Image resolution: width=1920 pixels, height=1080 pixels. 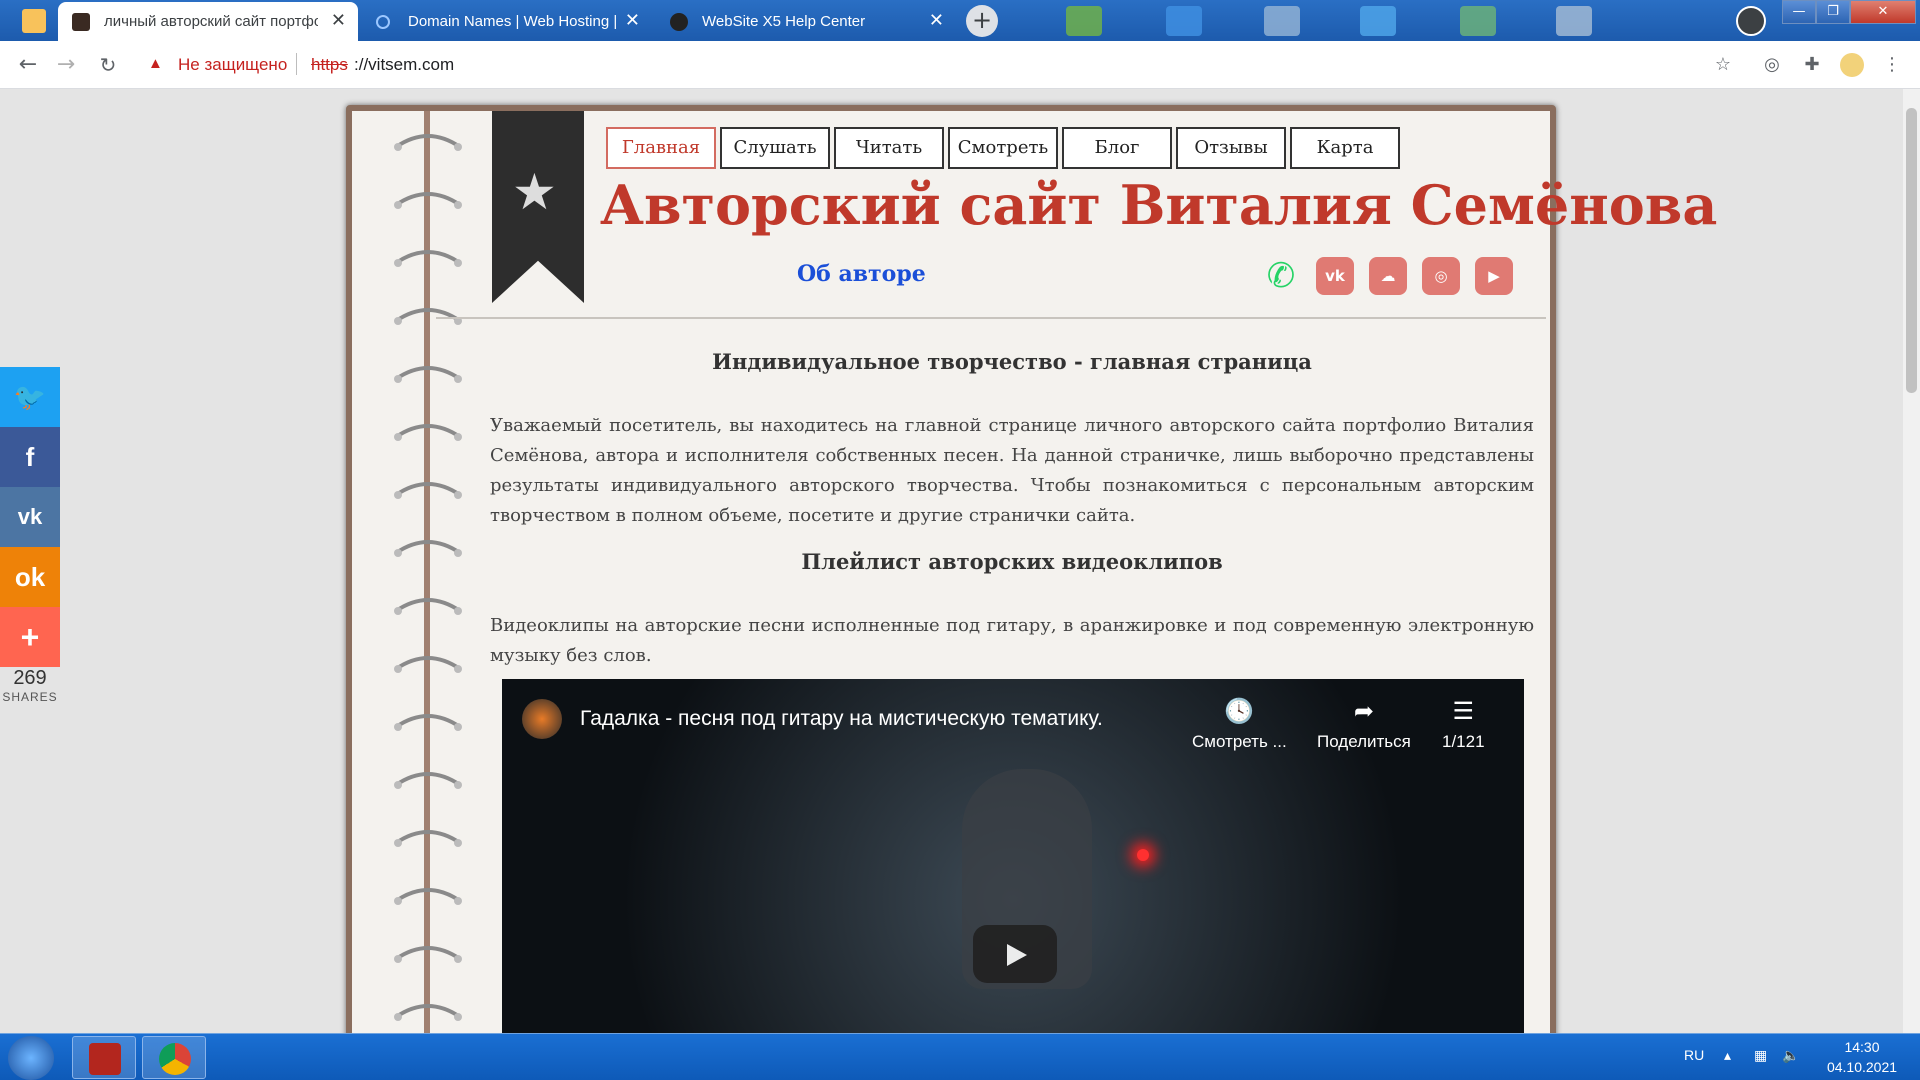 I want to click on playlist-heading: Плейлист авторских видеоклипов, so click(x=1012, y=561).